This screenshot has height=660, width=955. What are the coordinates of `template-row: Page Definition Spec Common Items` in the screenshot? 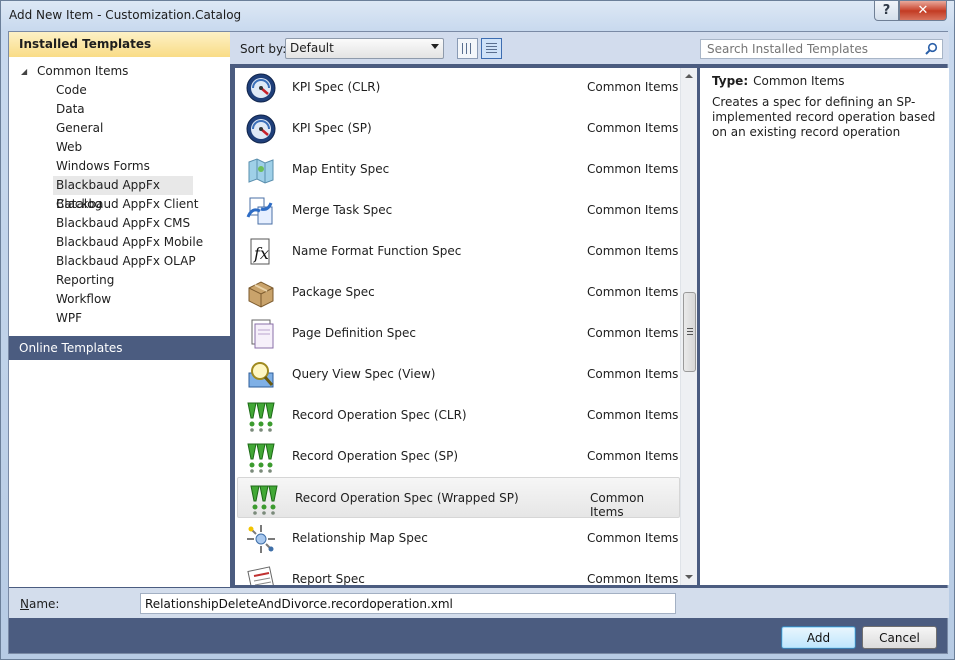 It's located at (457, 333).